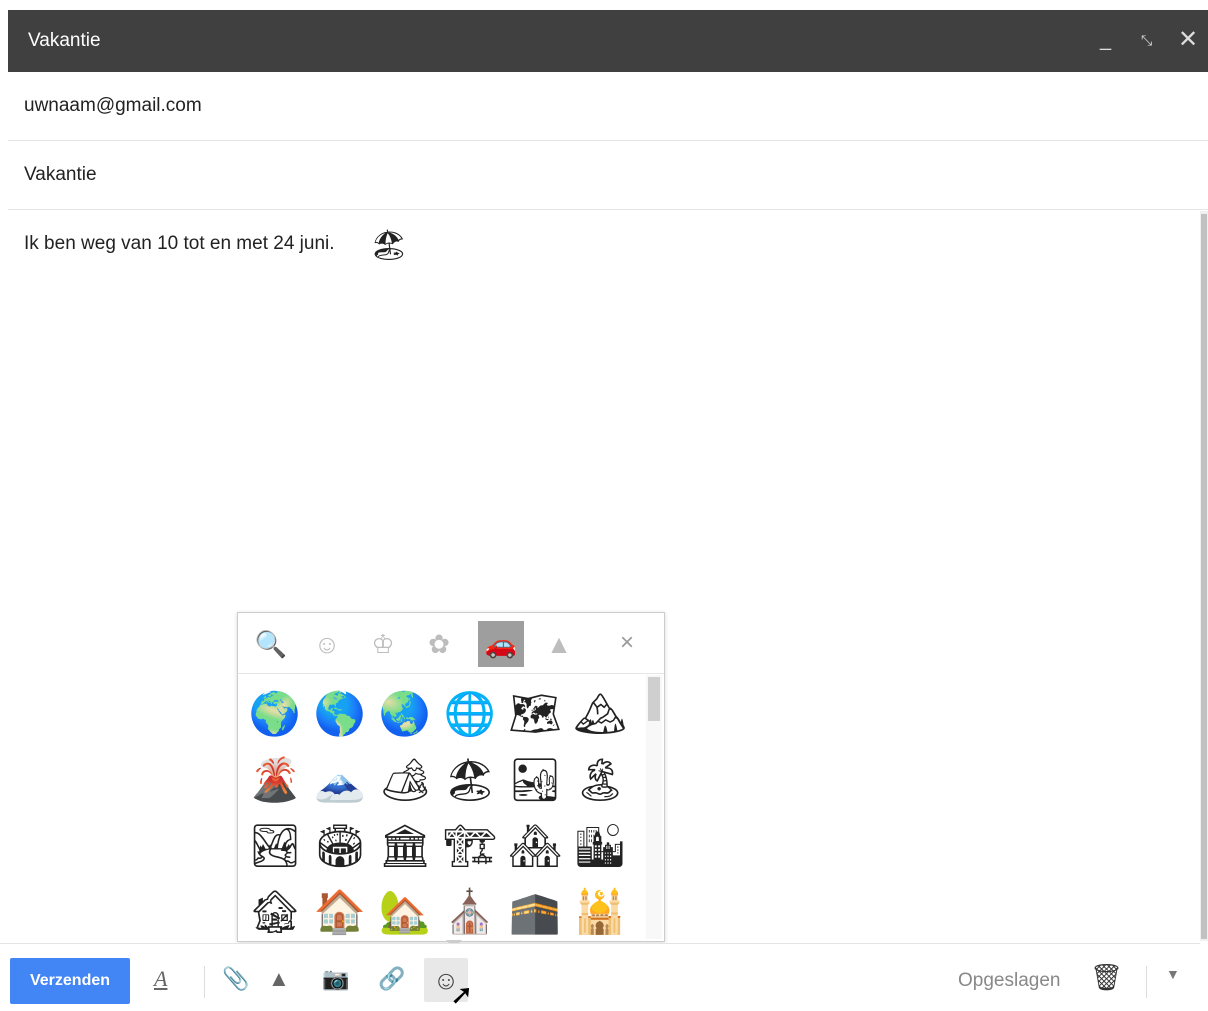 The image size is (1208, 1011). I want to click on snow-mountain-emoji: 🏔, so click(600, 714).